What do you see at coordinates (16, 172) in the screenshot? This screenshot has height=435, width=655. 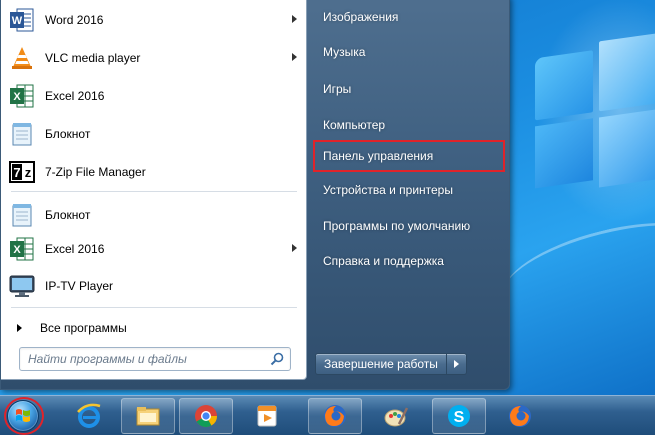 I see `svg-text: 7` at bounding box center [16, 172].